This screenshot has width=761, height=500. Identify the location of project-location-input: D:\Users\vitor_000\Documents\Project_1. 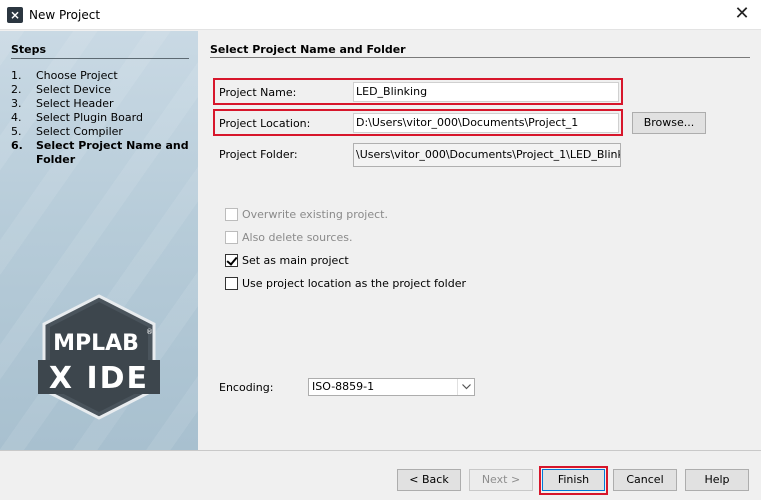
(486, 123).